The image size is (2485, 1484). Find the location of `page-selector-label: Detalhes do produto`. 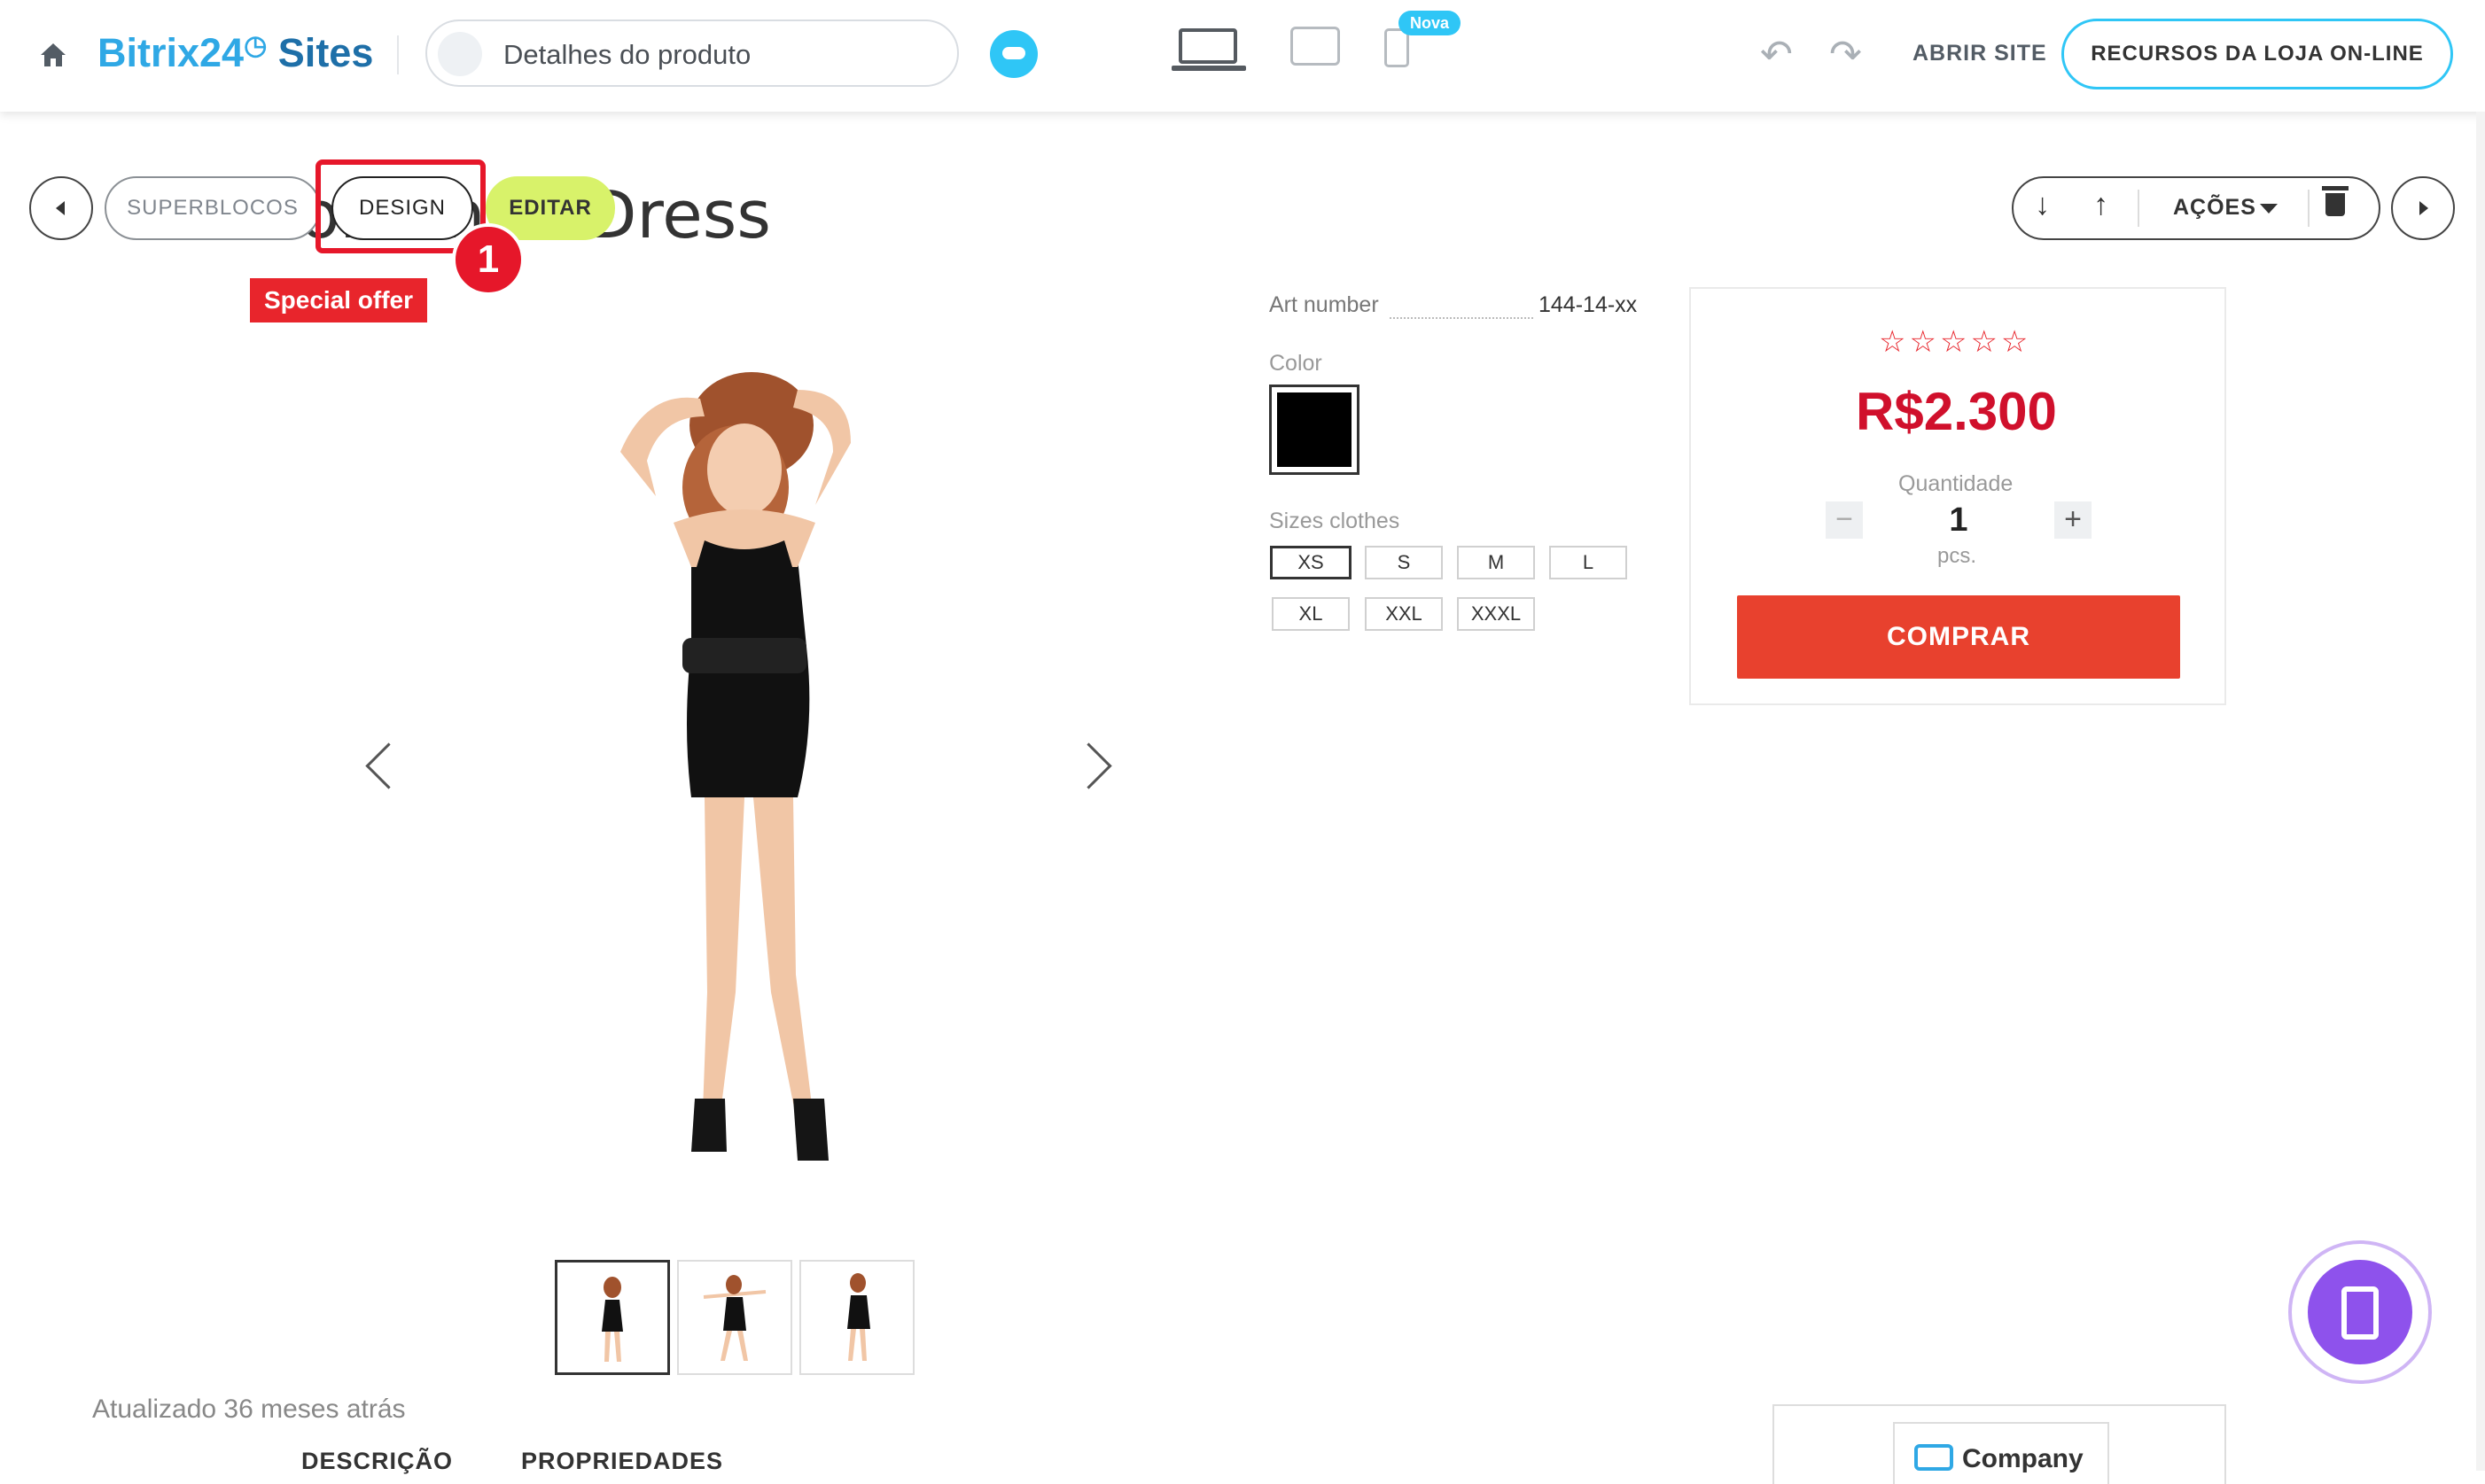

page-selector-label: Detalhes do produto is located at coordinates (627, 54).